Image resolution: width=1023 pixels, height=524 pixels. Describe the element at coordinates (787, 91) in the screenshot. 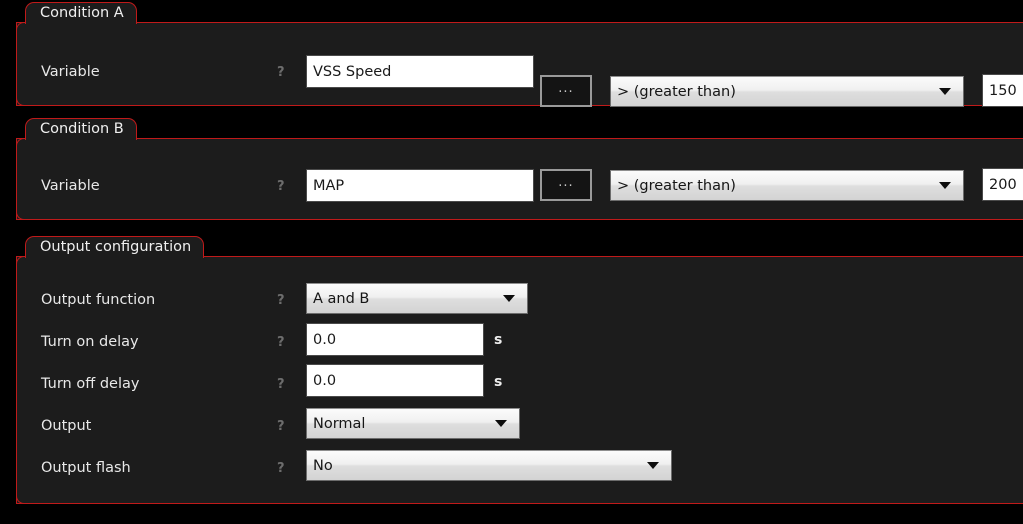

I see `comparison-select-a: > (greater than)` at that location.